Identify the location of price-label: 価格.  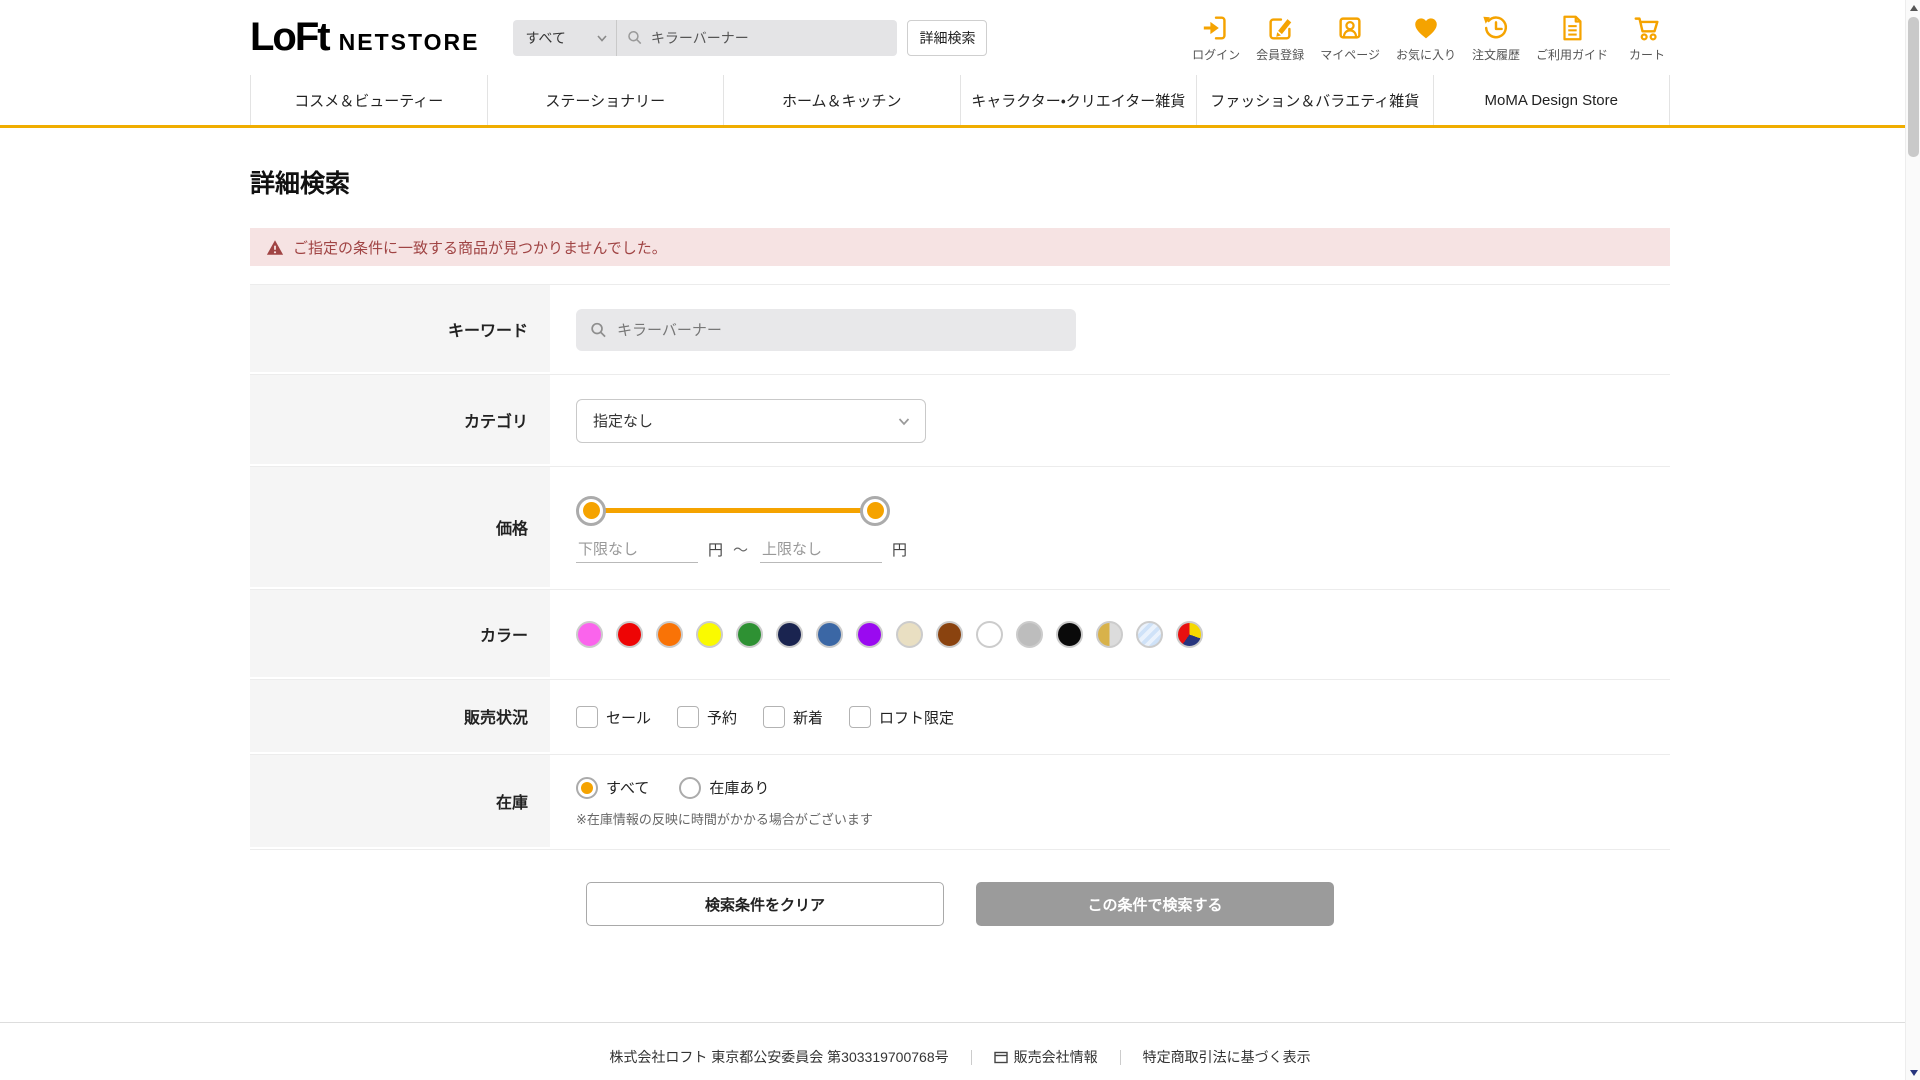
(400, 528).